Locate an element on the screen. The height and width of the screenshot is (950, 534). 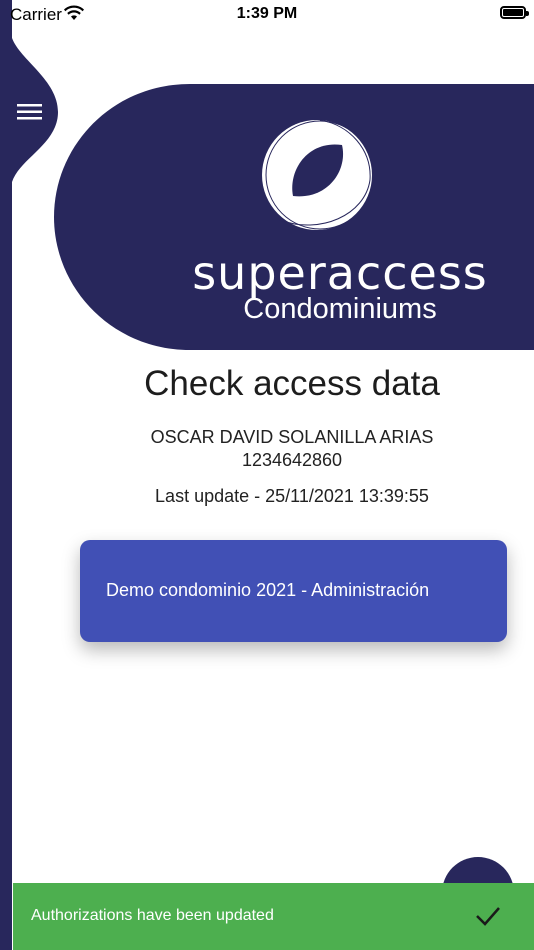
access-card: Demo condominio 2021 - Administración is located at coordinates (293, 591).